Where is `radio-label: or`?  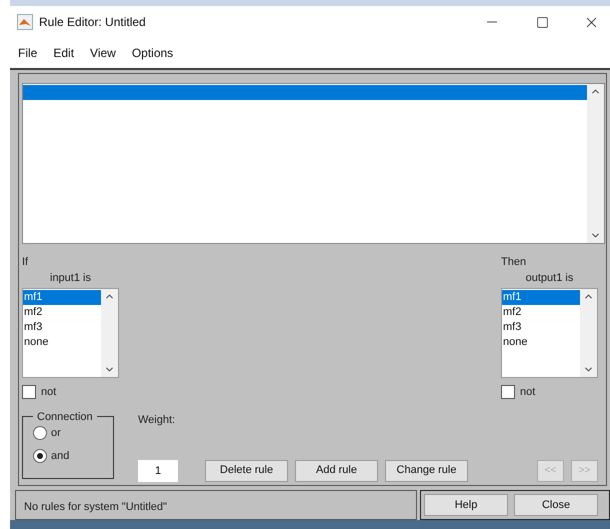 radio-label: or is located at coordinates (56, 433).